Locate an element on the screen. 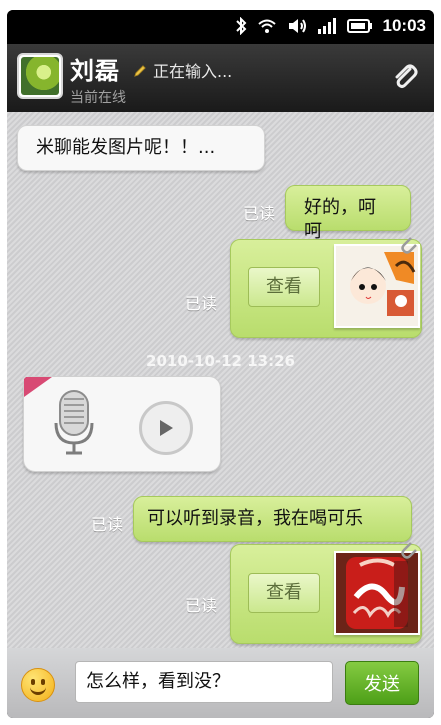  clock: 10:03 is located at coordinates (404, 25).